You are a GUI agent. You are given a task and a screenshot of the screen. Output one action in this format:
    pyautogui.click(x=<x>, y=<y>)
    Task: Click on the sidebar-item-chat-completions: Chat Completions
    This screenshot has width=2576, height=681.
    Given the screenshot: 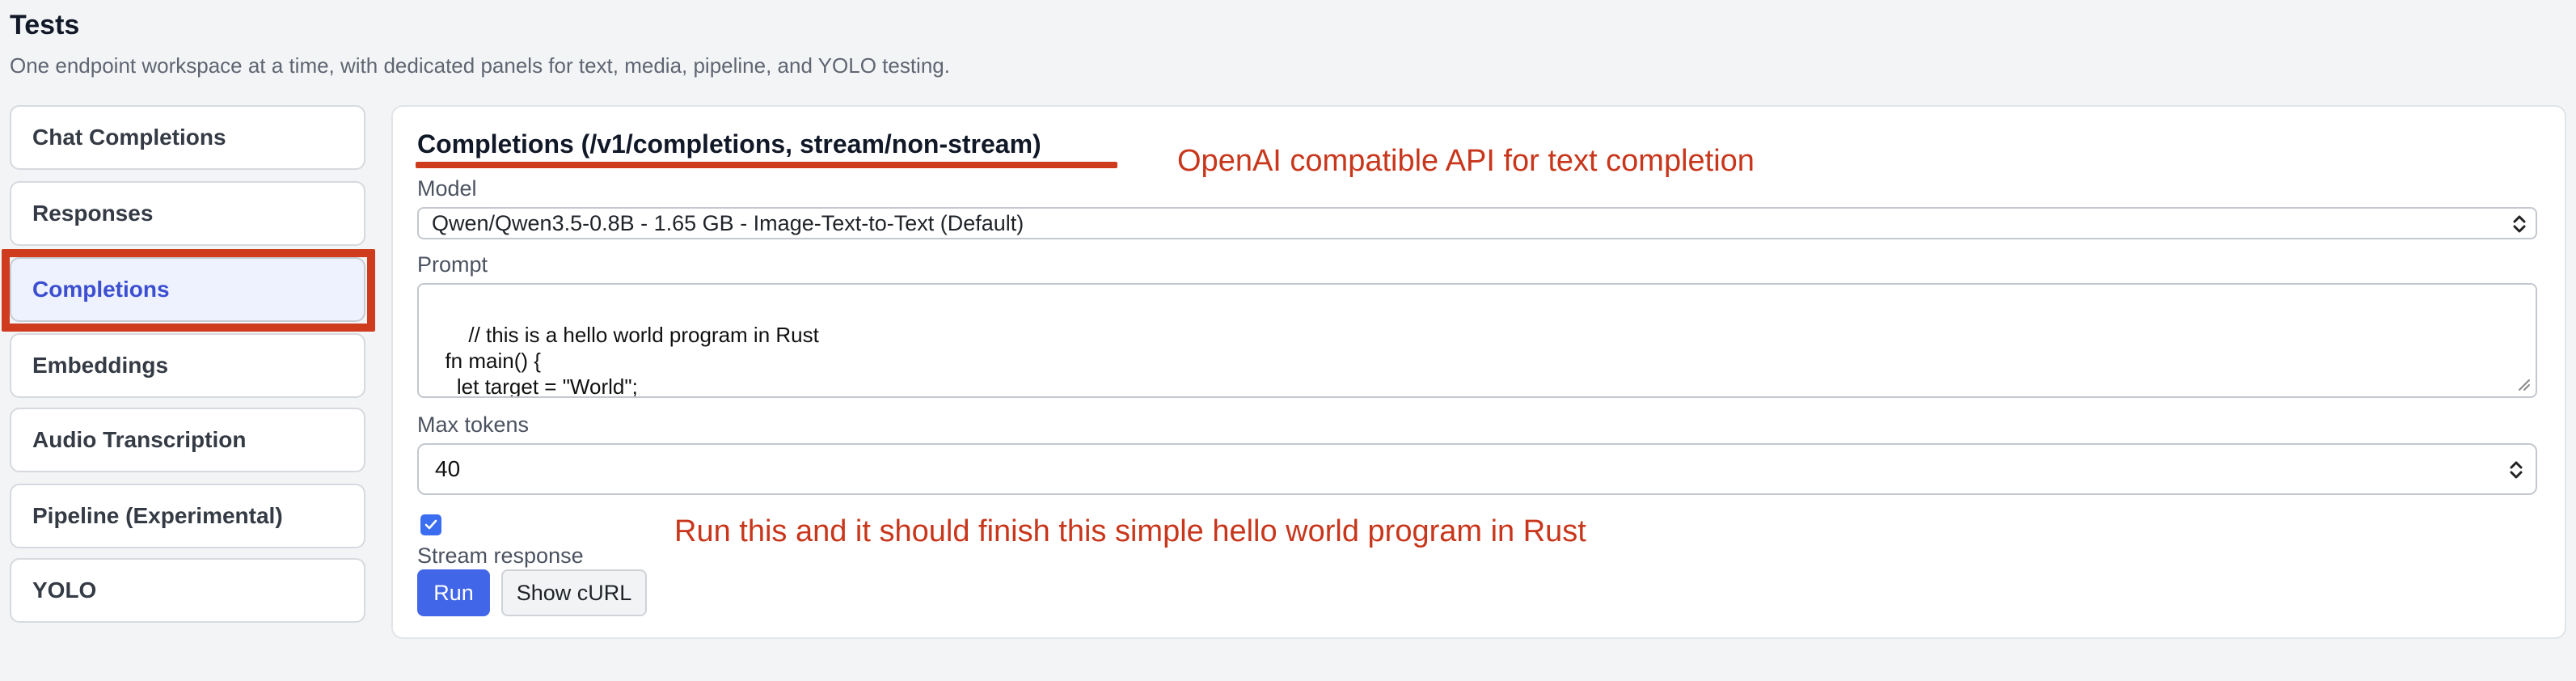 What is the action you would take?
    pyautogui.click(x=187, y=137)
    